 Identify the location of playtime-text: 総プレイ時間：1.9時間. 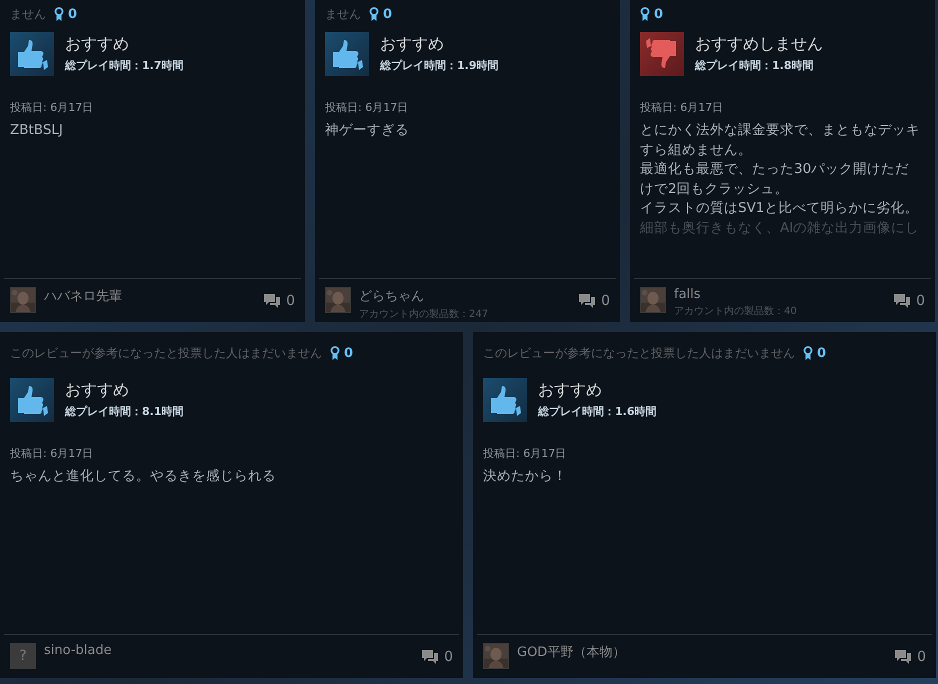
(439, 65).